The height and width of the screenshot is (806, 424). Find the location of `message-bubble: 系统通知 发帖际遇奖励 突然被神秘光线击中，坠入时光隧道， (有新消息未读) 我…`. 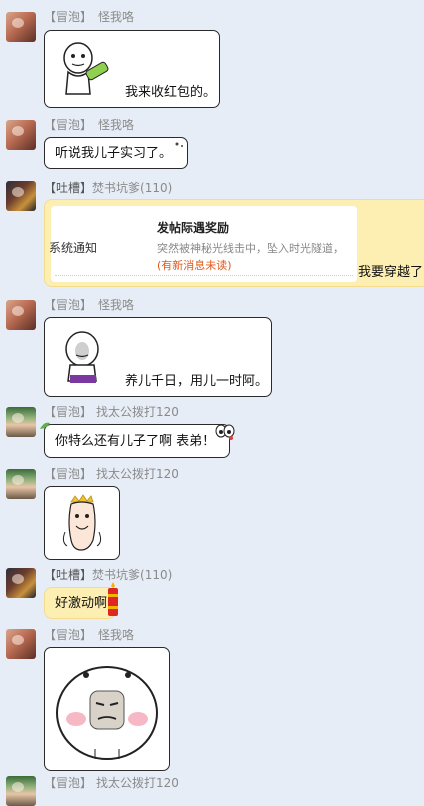

message-bubble: 系统通知 发帖际遇奖励 突然被神秘光线击中，坠入时光隧道， (有新消息未读) 我… is located at coordinates (234, 243).